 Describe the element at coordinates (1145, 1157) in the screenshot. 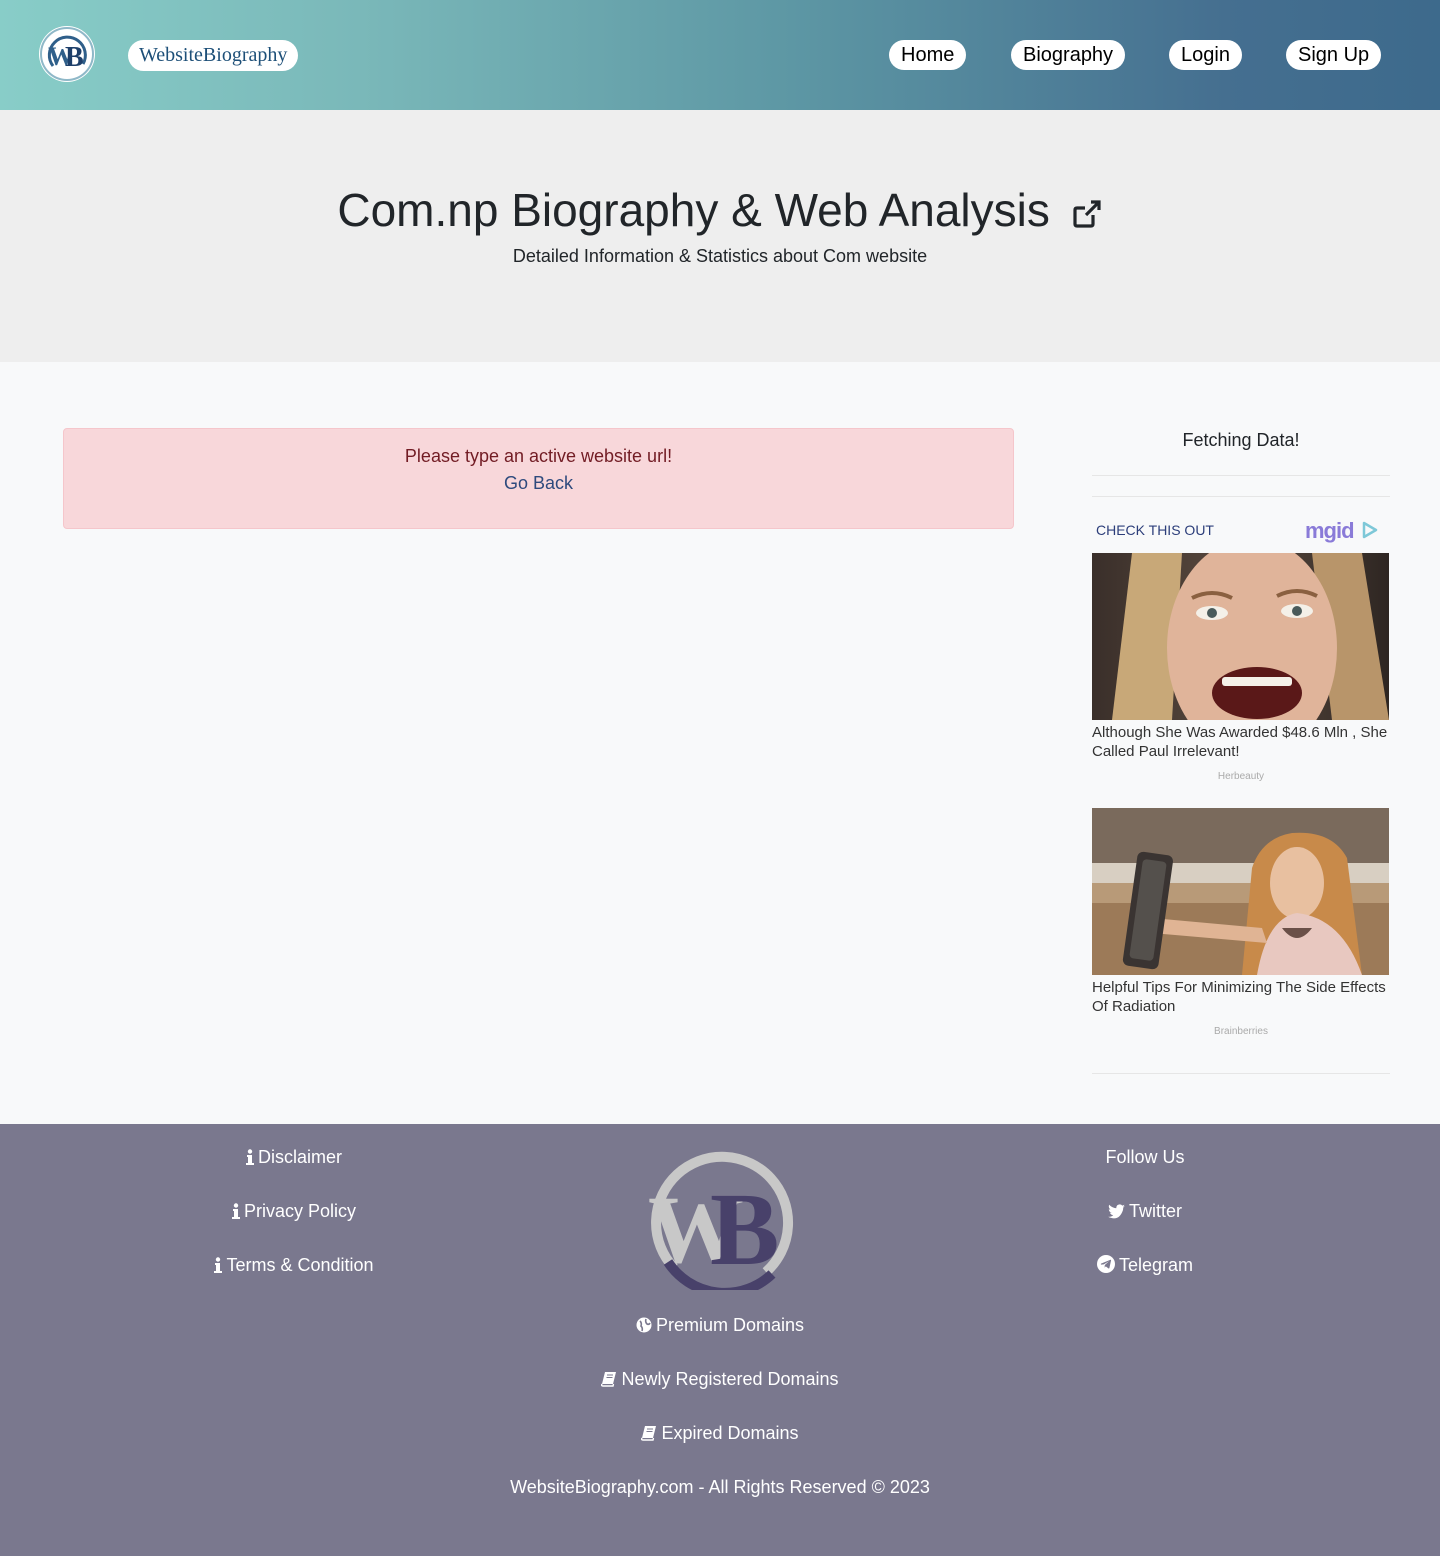

I see `follow-us-heading: Follow Us` at that location.